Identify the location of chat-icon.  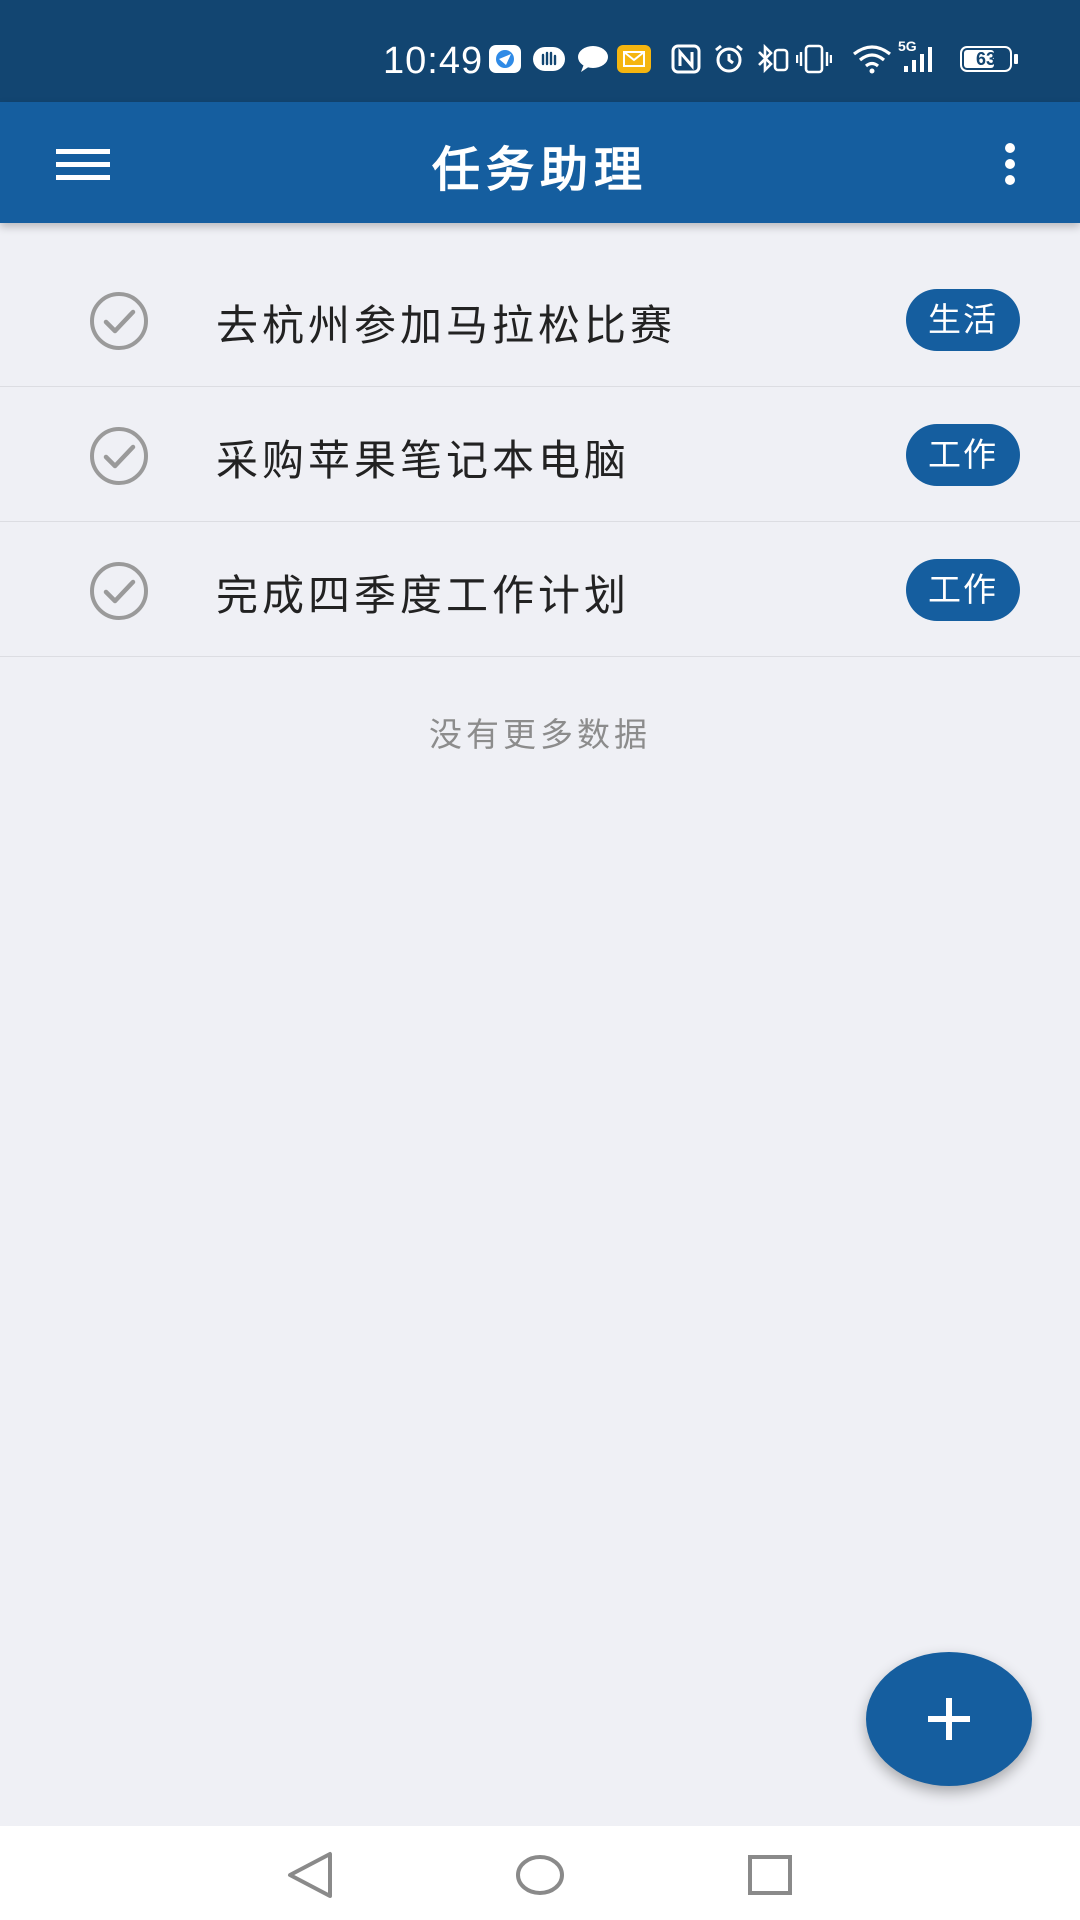
(593, 59).